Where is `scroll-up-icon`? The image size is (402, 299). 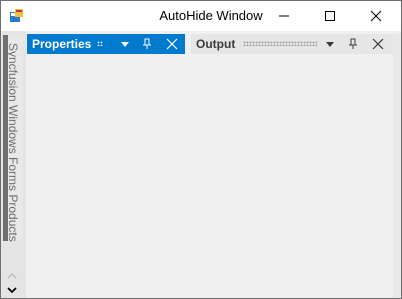
scroll-up-icon is located at coordinates (12, 276).